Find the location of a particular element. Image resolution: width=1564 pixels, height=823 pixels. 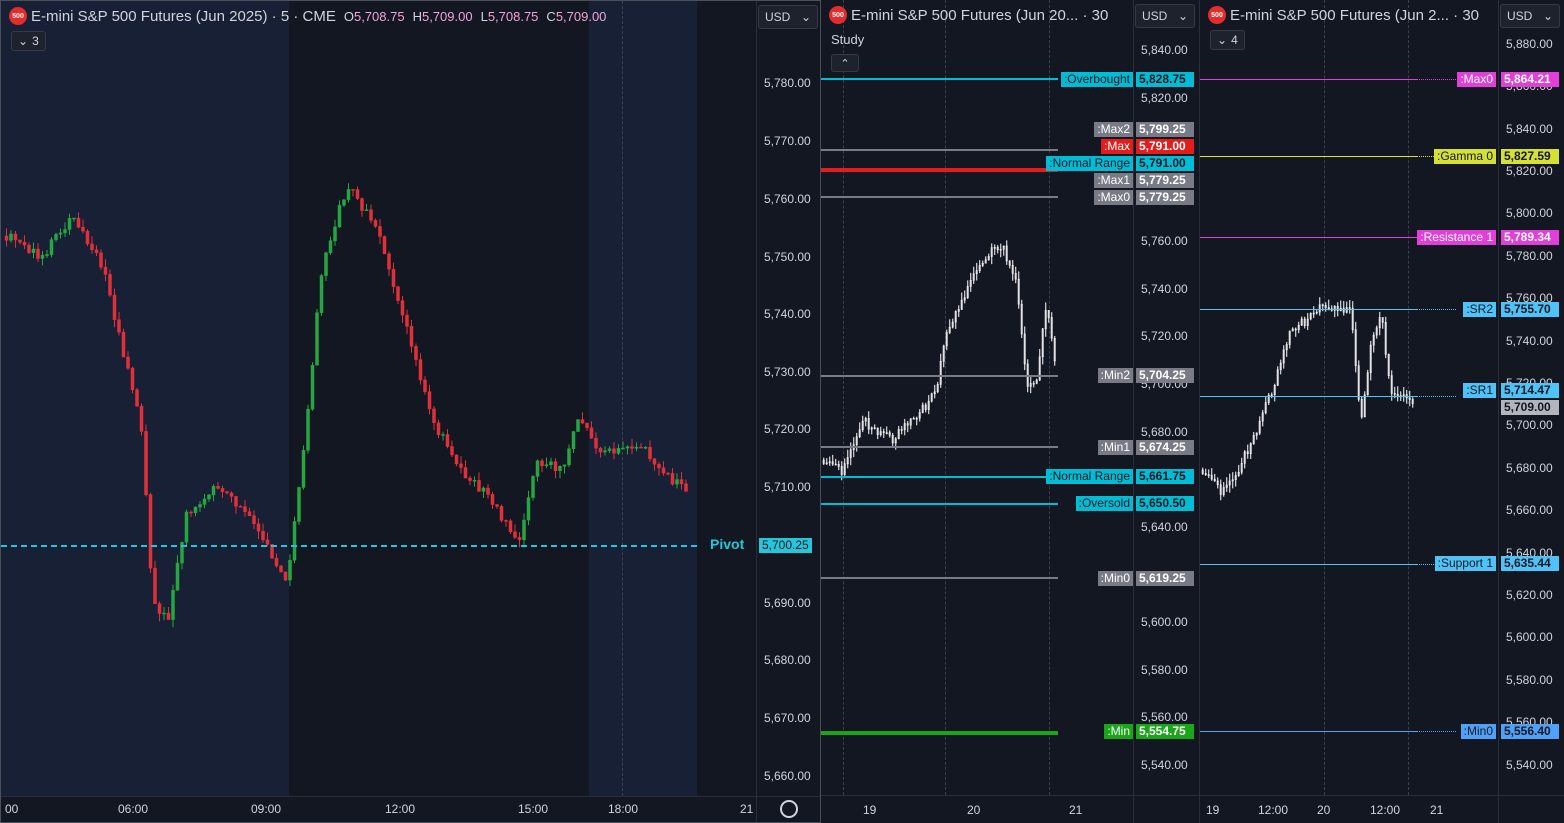

level-value: 5,635.44 is located at coordinates (1530, 563).